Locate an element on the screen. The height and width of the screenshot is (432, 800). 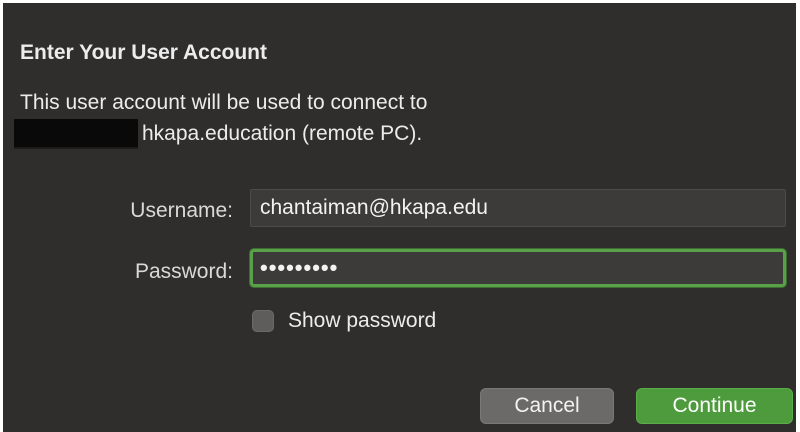
dialog-title: Enter Your User Account is located at coordinates (143, 52).